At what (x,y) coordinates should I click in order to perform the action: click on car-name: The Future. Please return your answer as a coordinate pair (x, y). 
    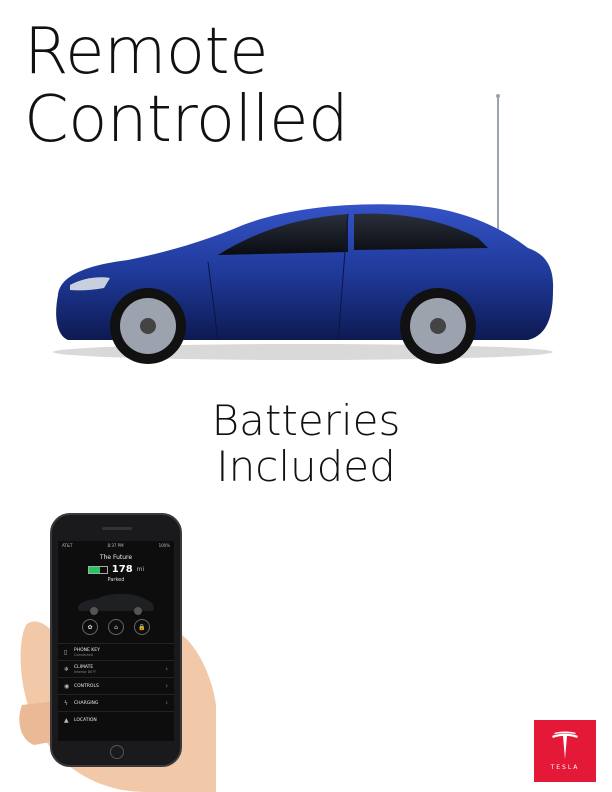
    Looking at the image, I should click on (116, 557).